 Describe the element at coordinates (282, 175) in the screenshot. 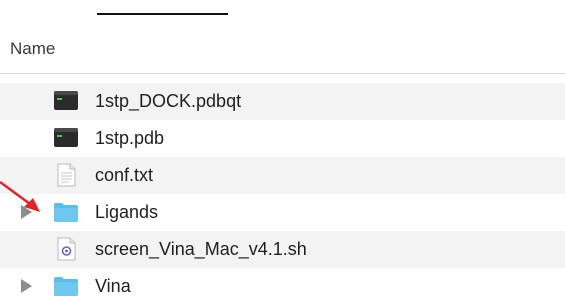

I see `file-row-conf-txt: conf.txt` at that location.